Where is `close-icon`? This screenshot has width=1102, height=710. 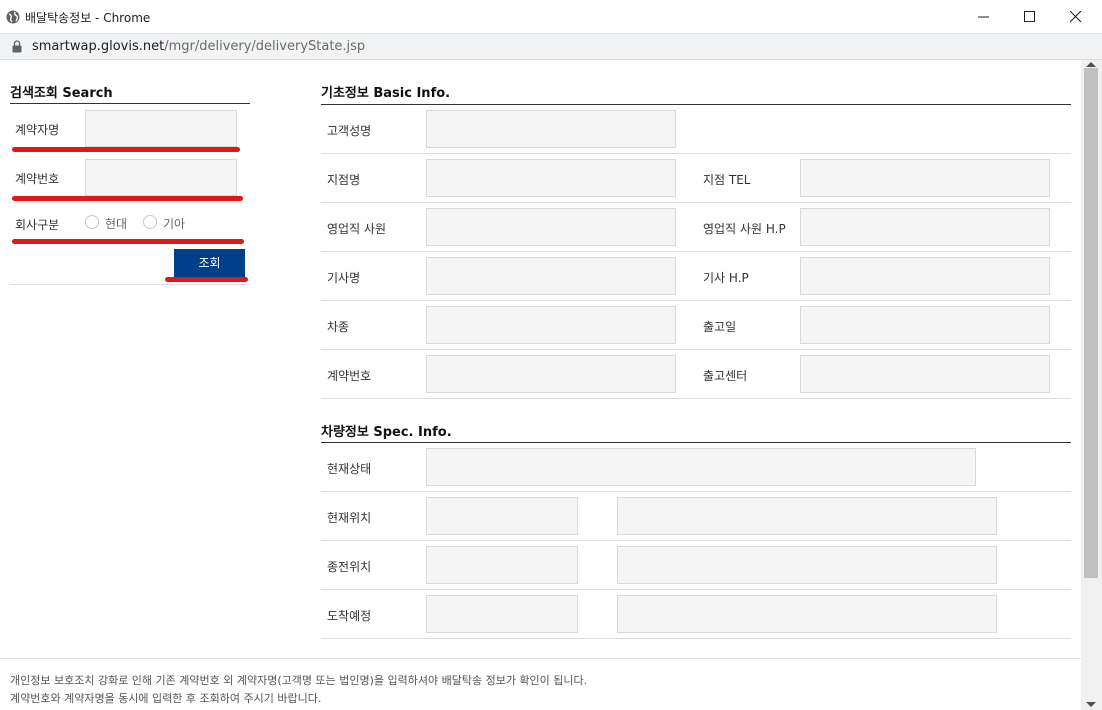
close-icon is located at coordinates (1076, 17).